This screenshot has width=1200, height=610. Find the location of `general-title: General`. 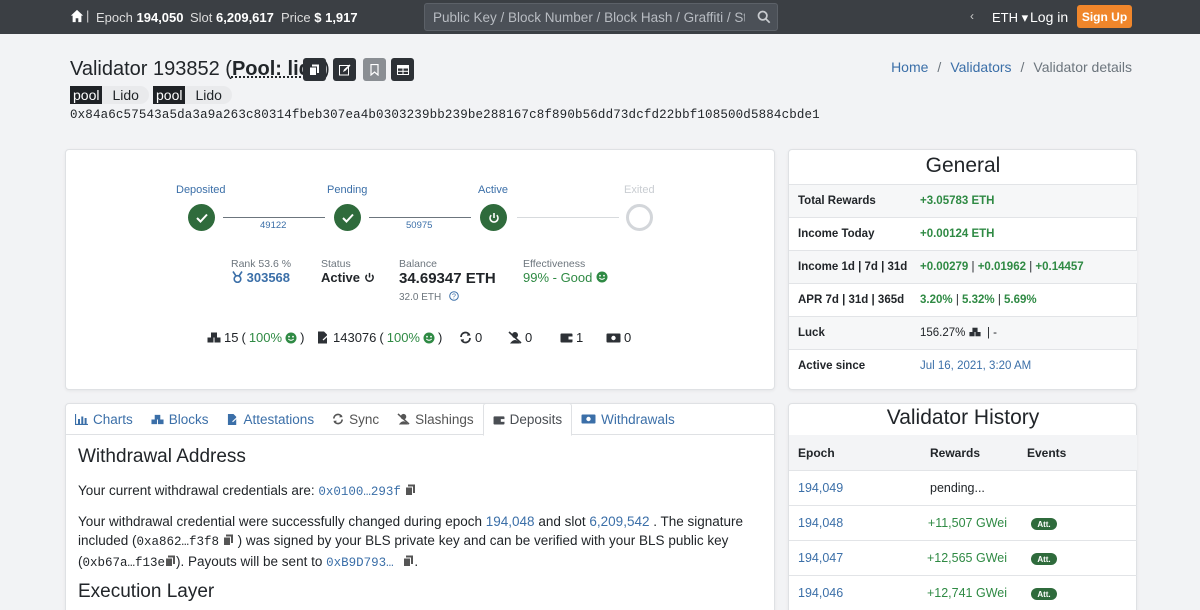

general-title: General is located at coordinates (963, 165).